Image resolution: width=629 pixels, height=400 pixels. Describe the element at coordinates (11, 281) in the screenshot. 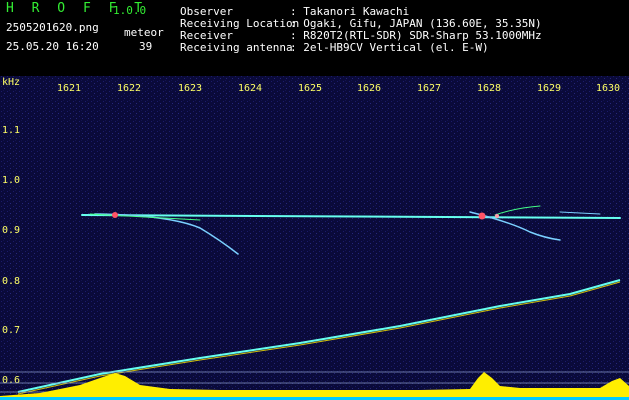

I see `y-tick-label: 0.8` at that location.